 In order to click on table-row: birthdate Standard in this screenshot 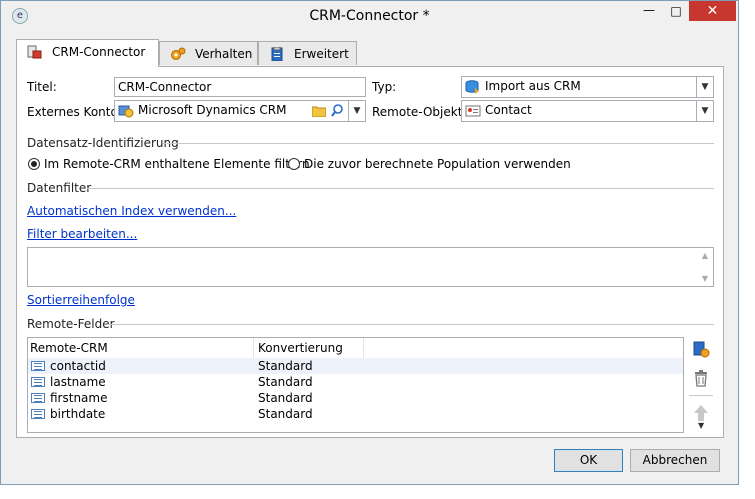, I will do `click(355, 414)`.